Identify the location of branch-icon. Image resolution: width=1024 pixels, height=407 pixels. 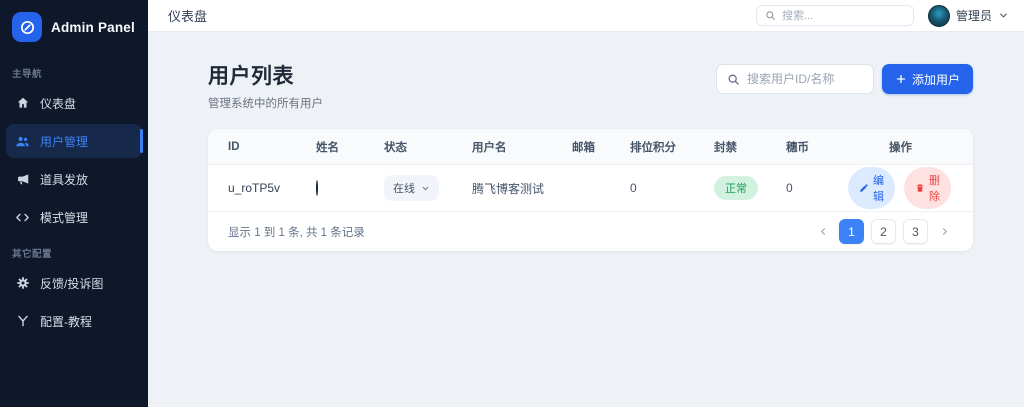
(22, 321).